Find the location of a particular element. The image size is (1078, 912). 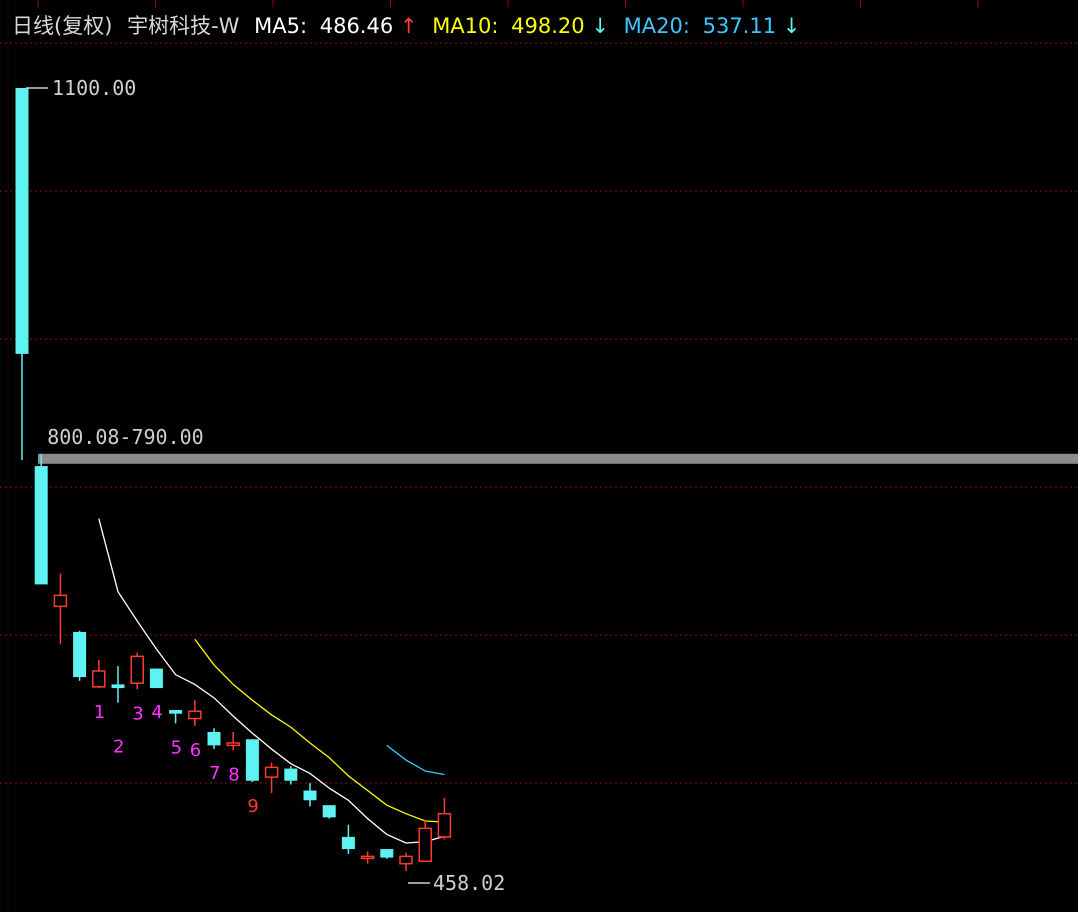

low-price-label: 458.02 is located at coordinates (469, 883).